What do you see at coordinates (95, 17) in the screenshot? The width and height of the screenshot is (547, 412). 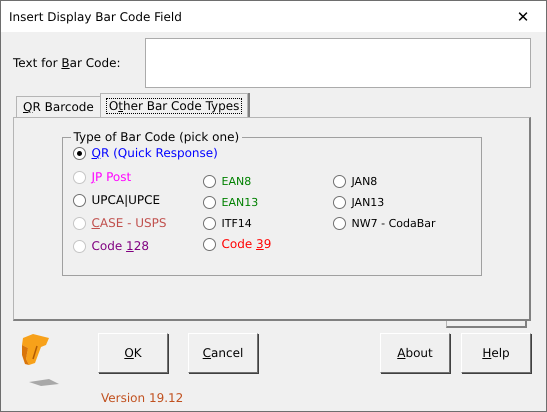 I see `window-title: Insert Display Bar Code Field` at bounding box center [95, 17].